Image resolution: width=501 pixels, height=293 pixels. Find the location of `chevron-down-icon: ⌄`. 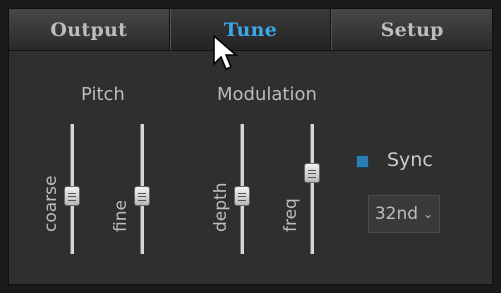

chevron-down-icon: ⌄ is located at coordinates (428, 214).